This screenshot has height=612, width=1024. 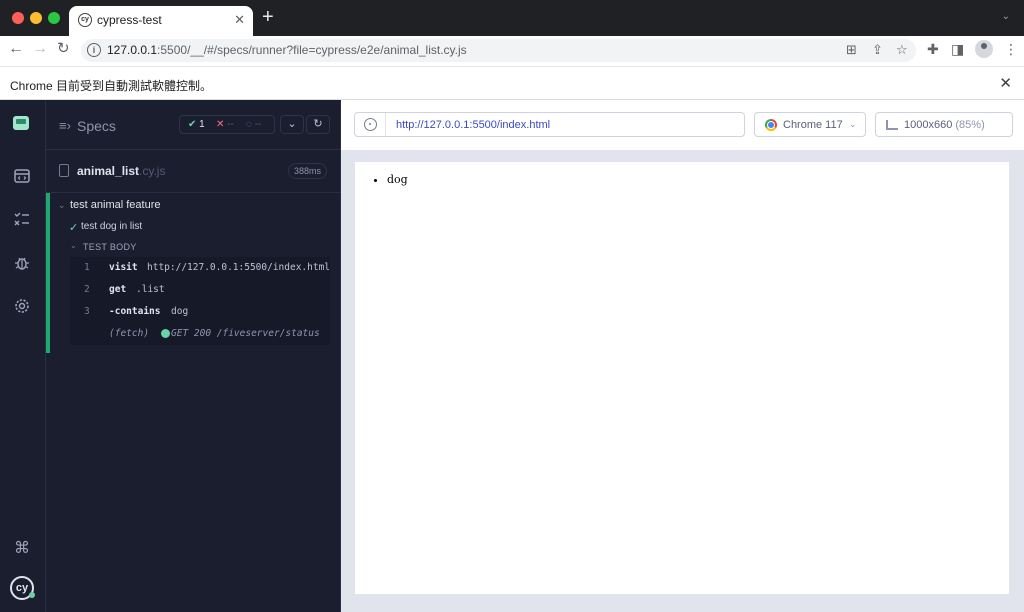 What do you see at coordinates (851, 50) in the screenshot?
I see `translate-icon: ⊞` at bounding box center [851, 50].